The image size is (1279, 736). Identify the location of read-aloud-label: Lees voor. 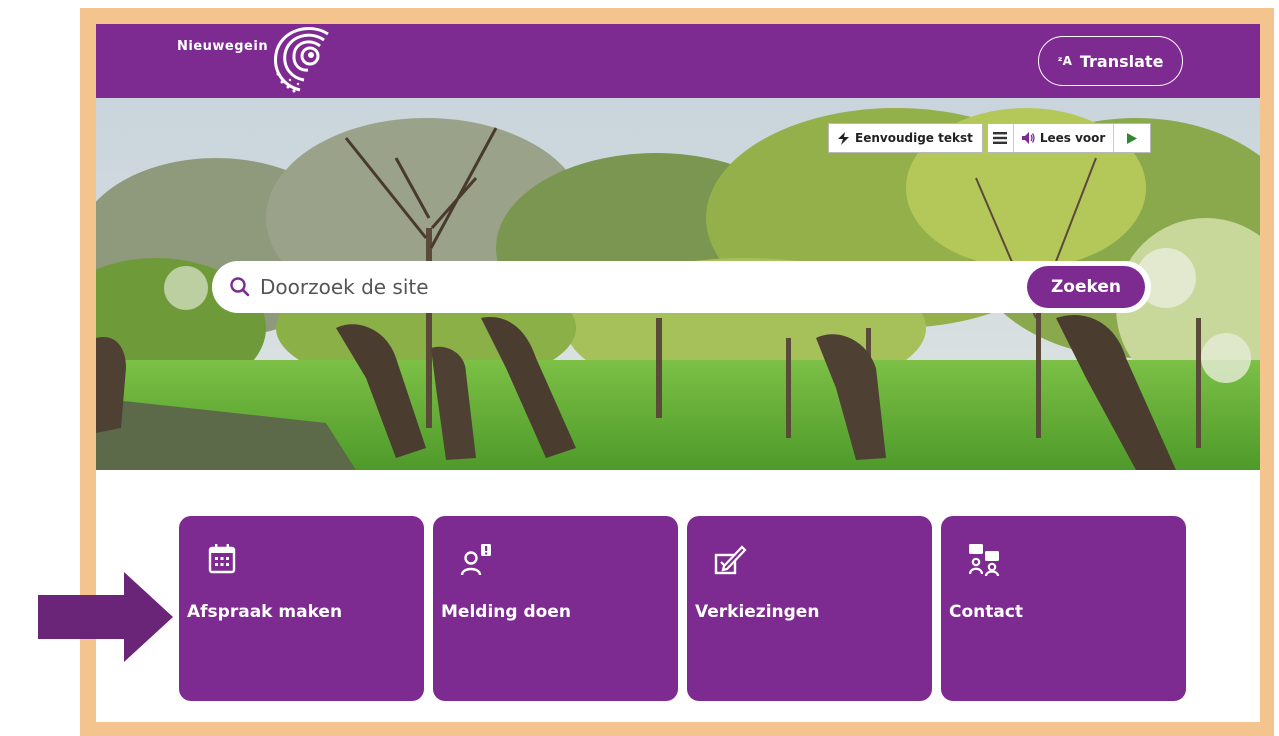
(1072, 138).